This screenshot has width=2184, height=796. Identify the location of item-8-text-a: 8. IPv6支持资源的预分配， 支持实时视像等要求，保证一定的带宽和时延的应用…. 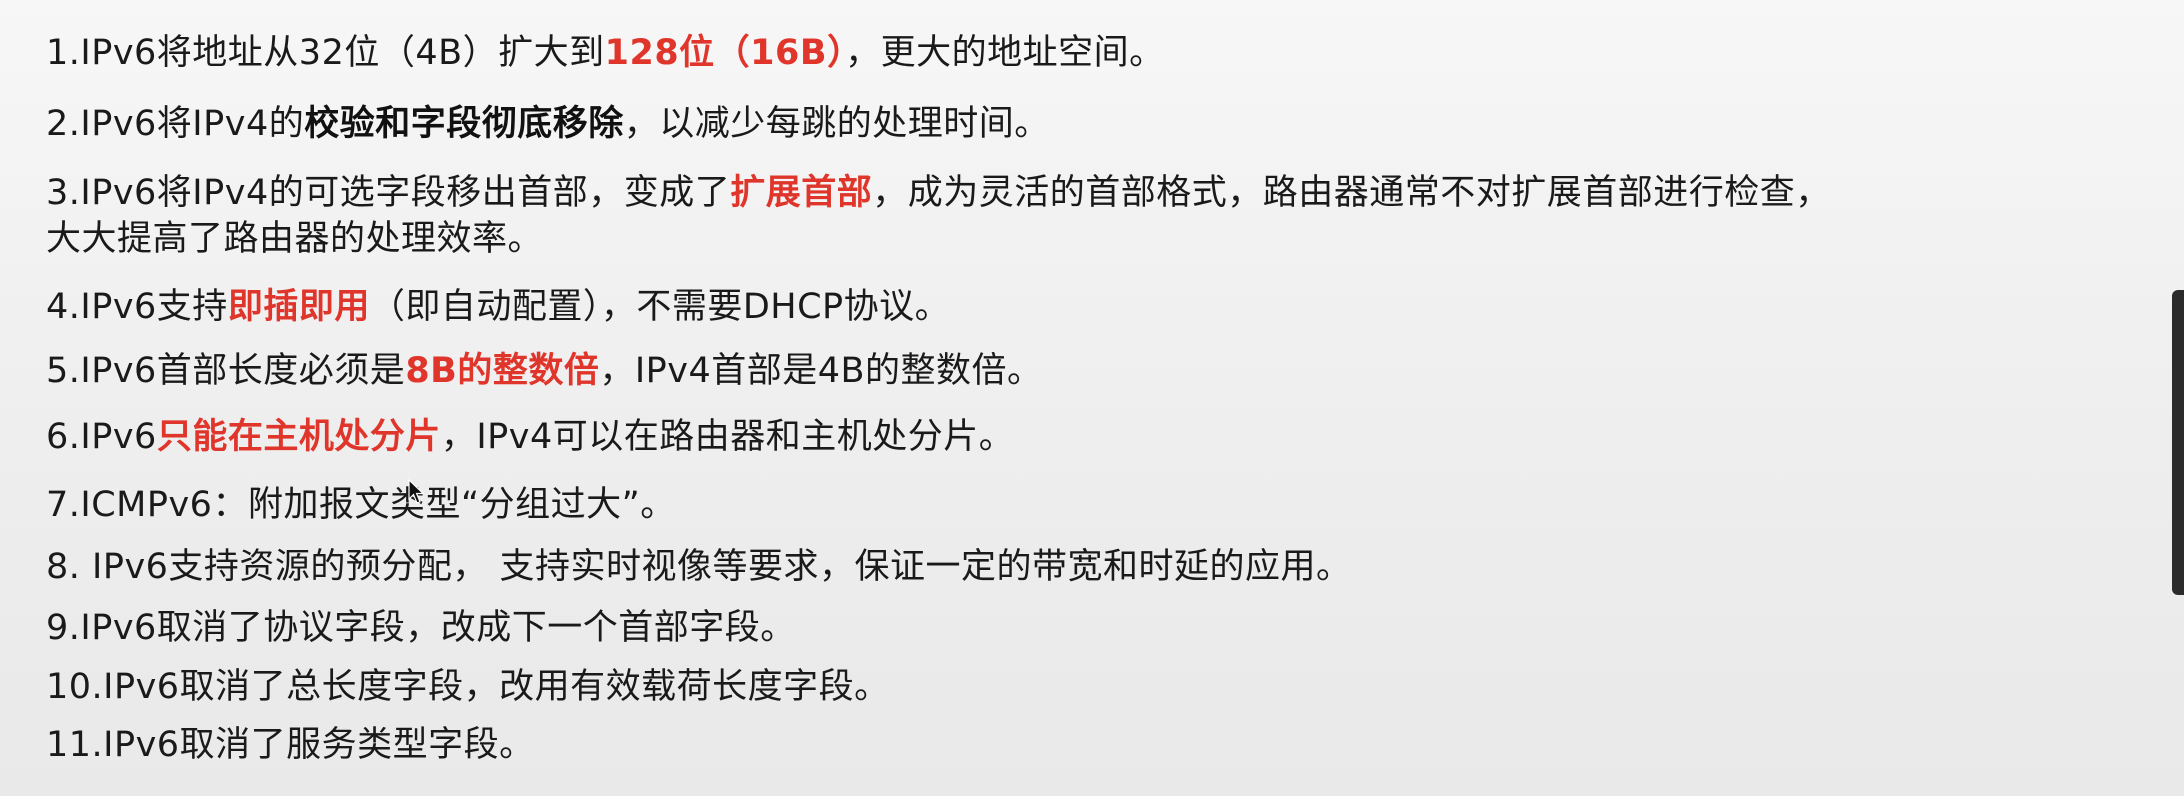
(699, 567).